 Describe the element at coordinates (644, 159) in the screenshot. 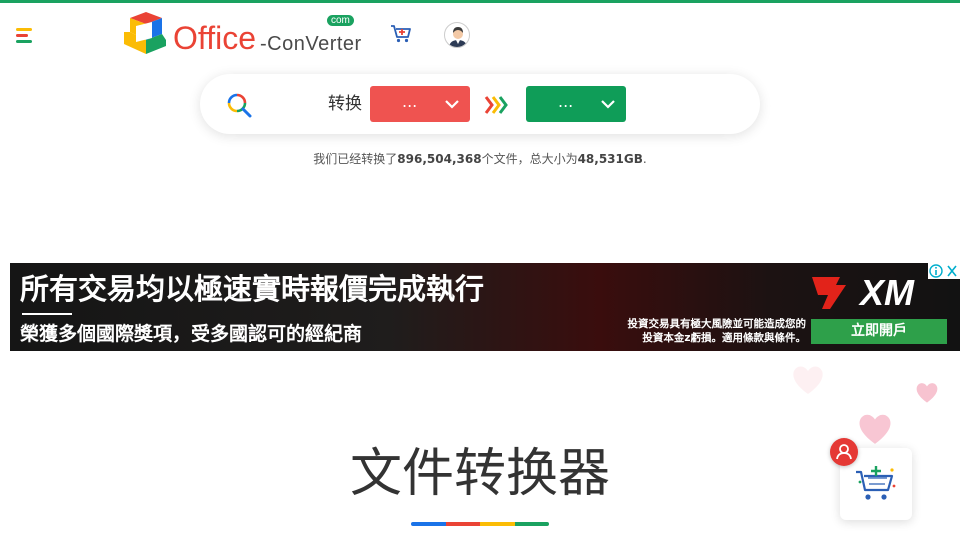

I see `stats-suffix: .` at that location.